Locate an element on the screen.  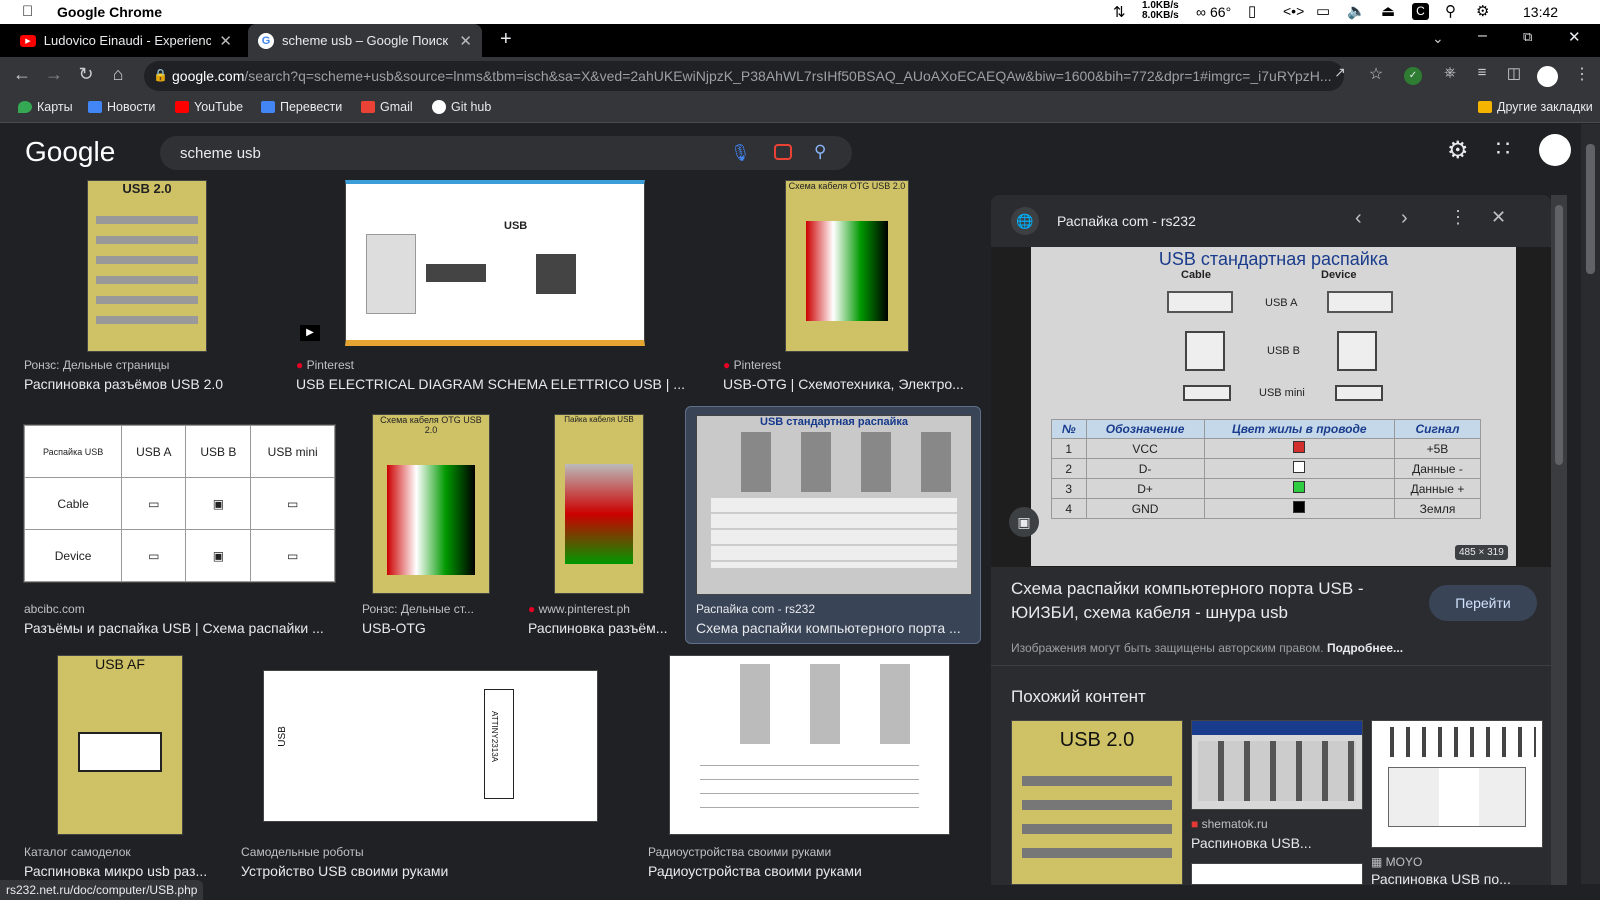
bookmark-gmail: Gmail is located at coordinates (387, 107).